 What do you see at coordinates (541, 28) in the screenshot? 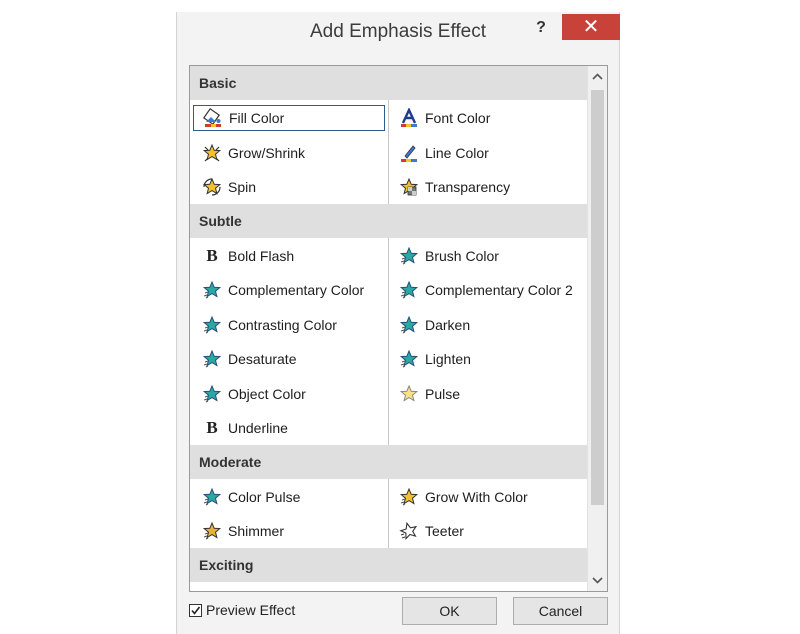
I see `help-button: ?` at bounding box center [541, 28].